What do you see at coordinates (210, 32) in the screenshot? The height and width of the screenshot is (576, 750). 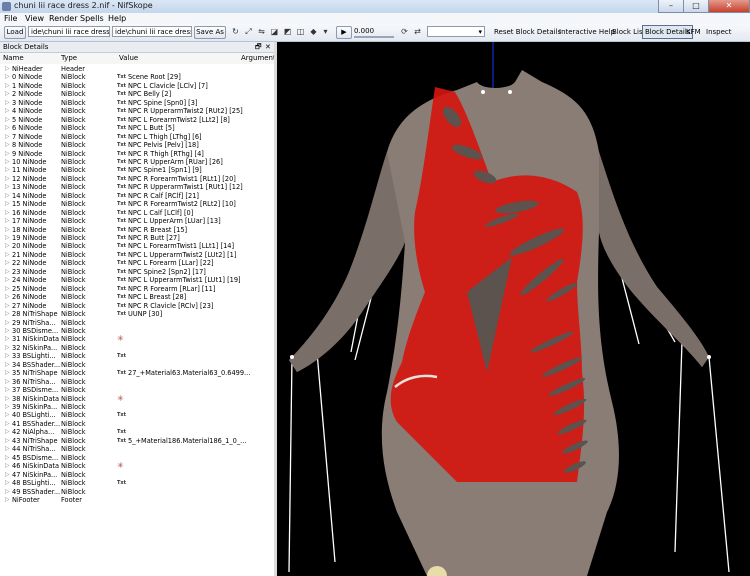 I see `save-as-button: Save As` at bounding box center [210, 32].